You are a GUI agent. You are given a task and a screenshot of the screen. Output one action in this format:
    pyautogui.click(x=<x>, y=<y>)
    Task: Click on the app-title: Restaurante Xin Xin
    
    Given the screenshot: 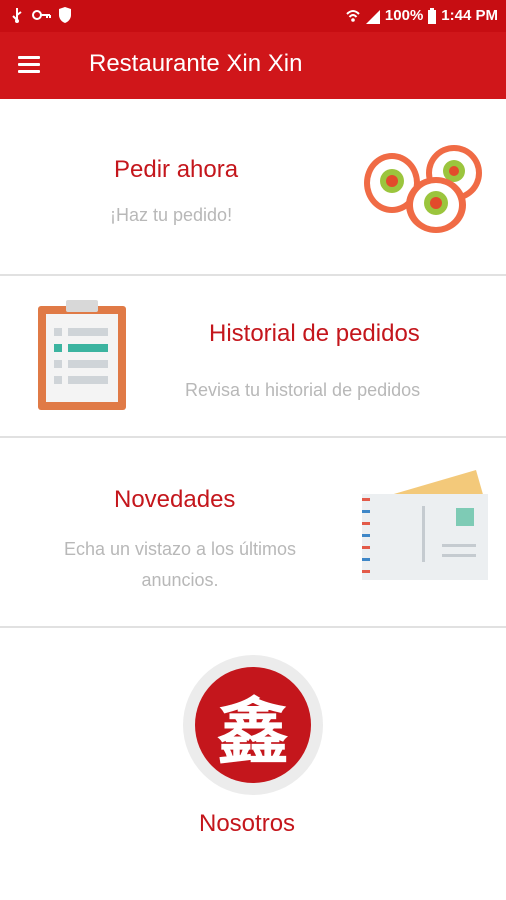 What is the action you would take?
    pyautogui.click(x=196, y=63)
    